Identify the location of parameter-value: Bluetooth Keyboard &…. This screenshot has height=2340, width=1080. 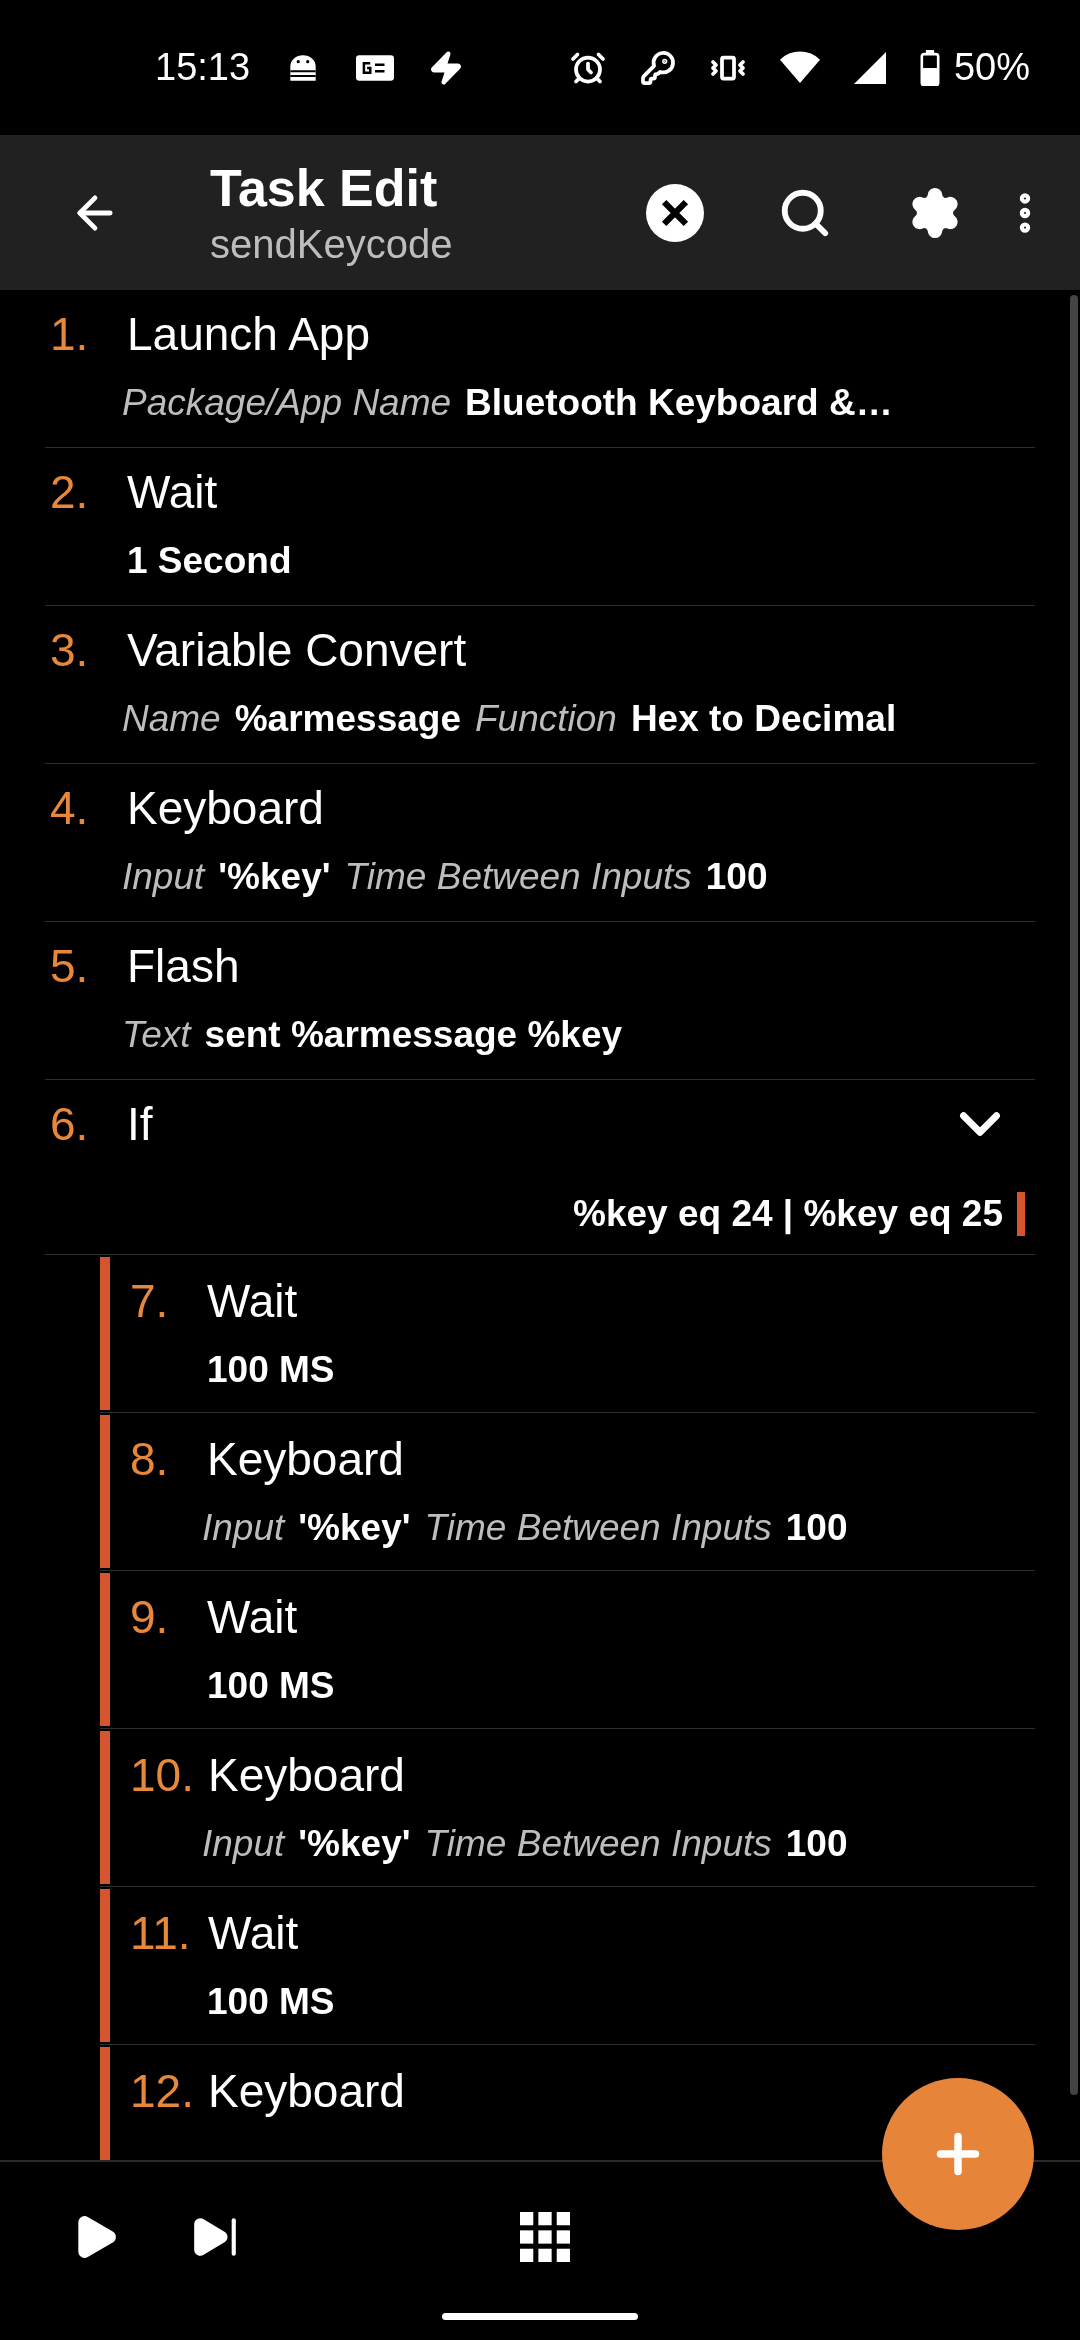
(679, 403).